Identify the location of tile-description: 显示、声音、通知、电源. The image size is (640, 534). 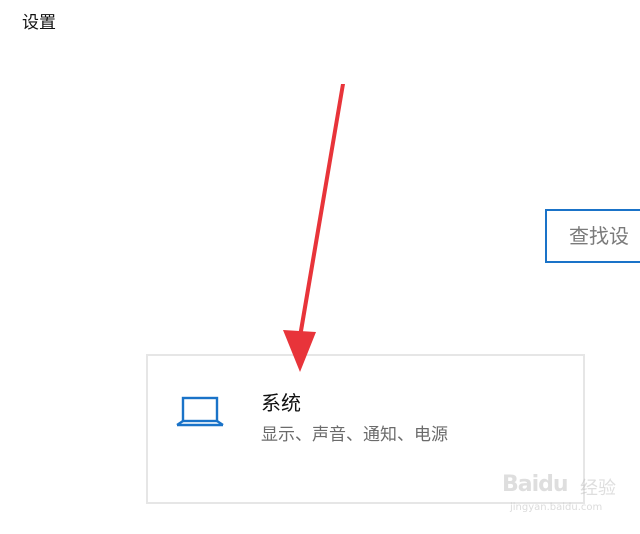
(354, 435).